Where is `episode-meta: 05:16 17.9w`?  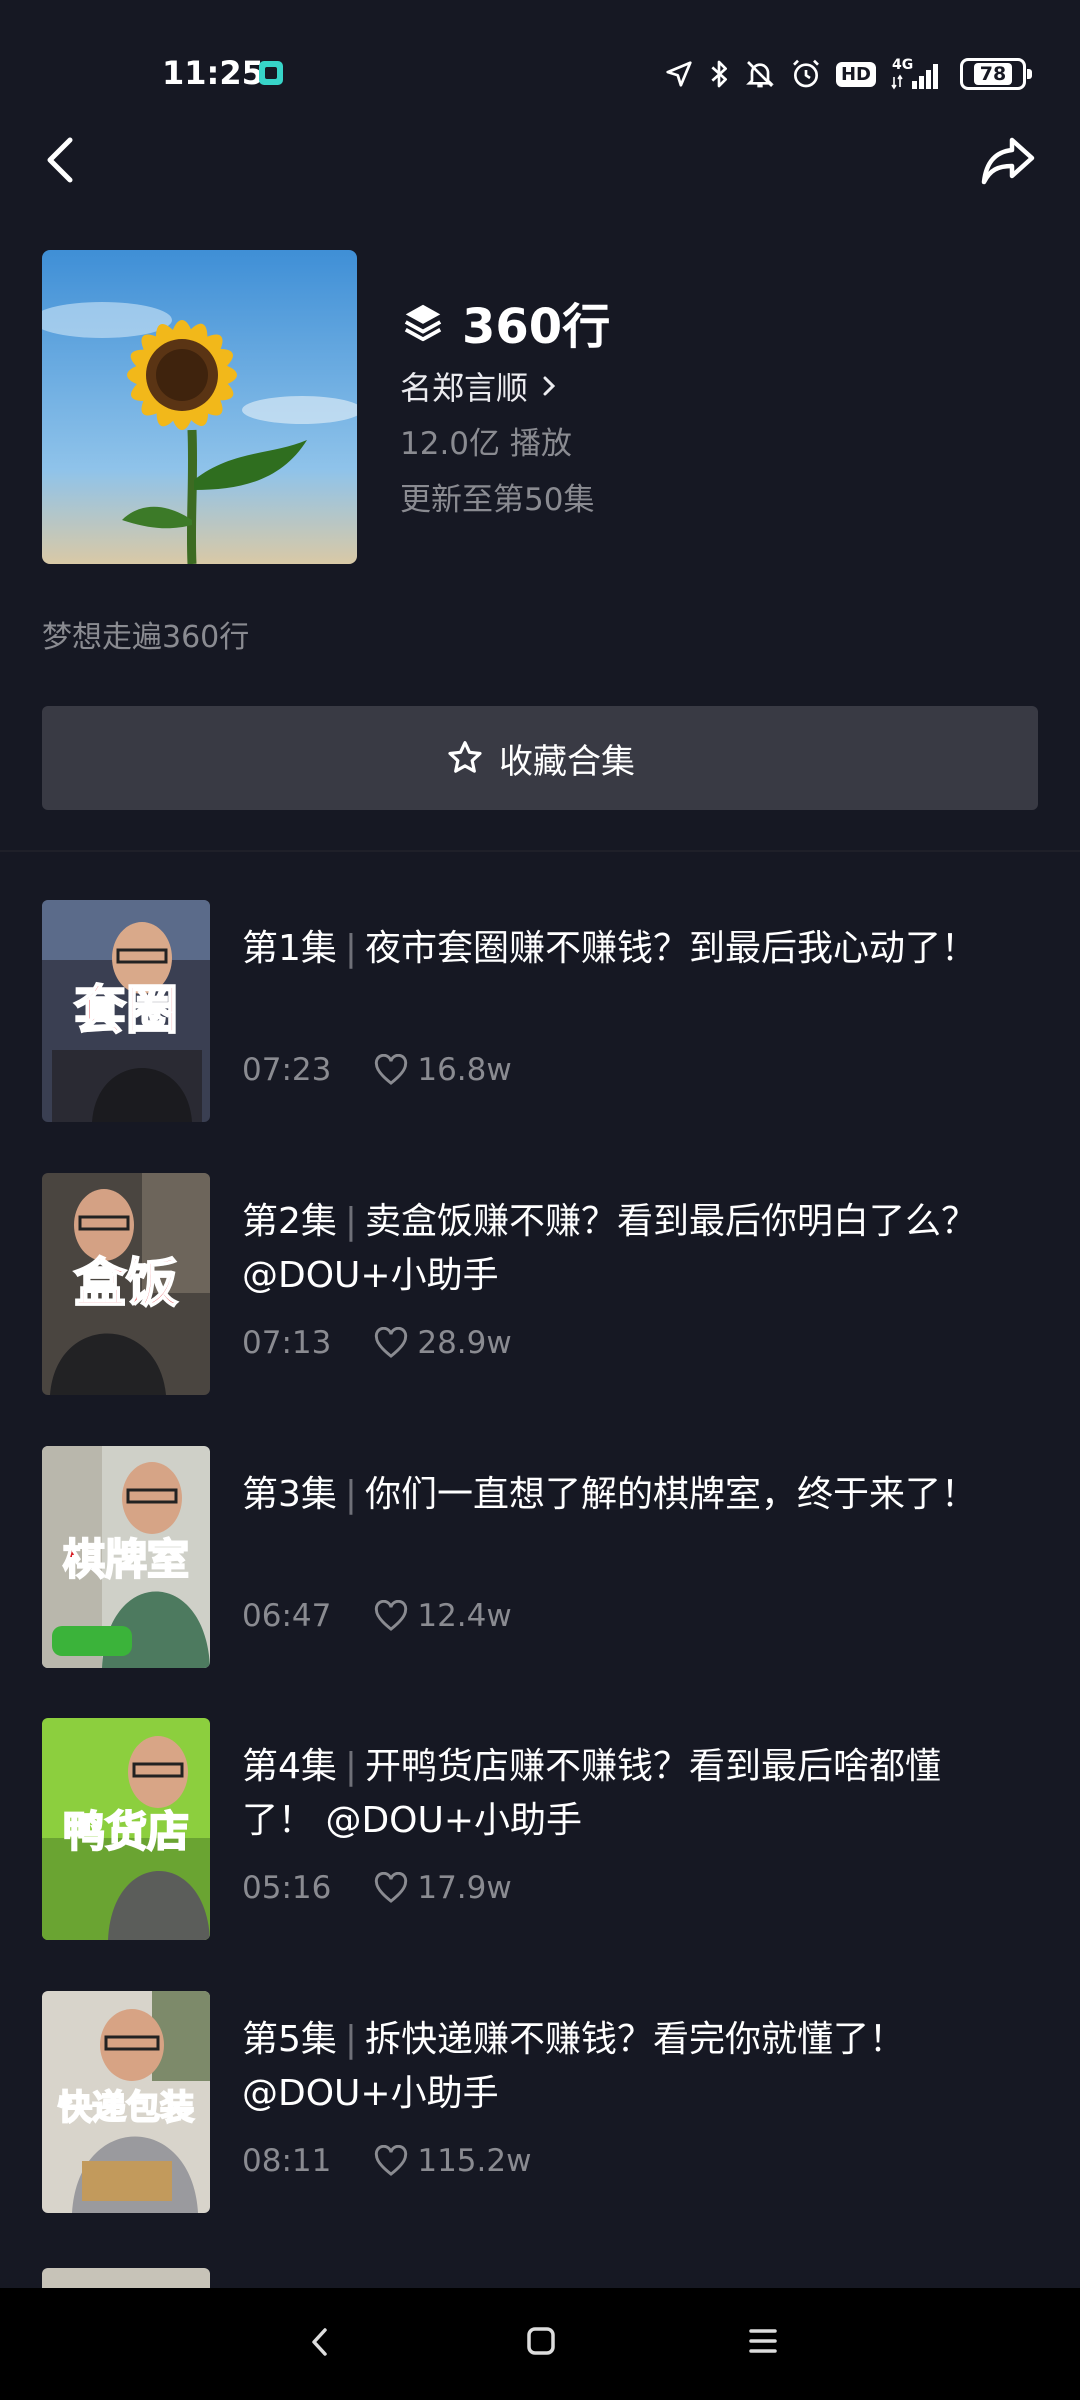
episode-meta: 05:16 17.9w is located at coordinates (377, 1888).